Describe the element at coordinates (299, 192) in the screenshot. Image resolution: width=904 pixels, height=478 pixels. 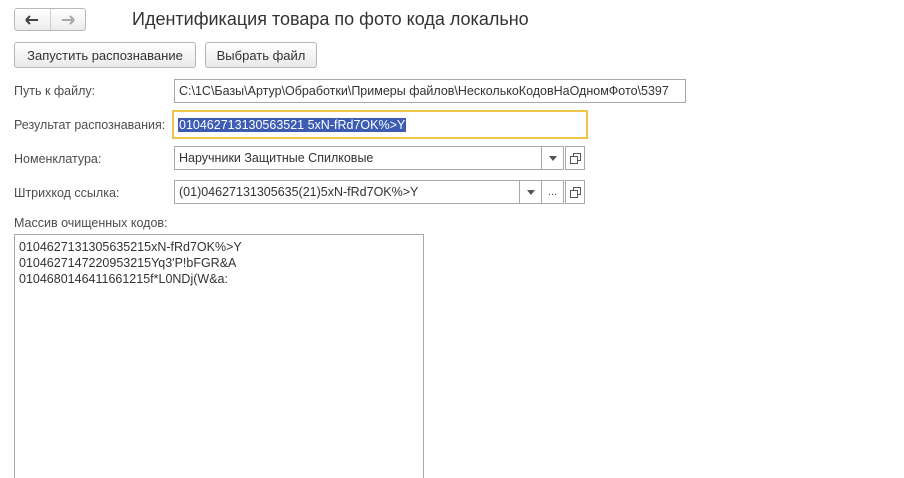
I see `barcode-value: (01)04627131305635(21)5xN-fRd7OK%>Y` at that location.